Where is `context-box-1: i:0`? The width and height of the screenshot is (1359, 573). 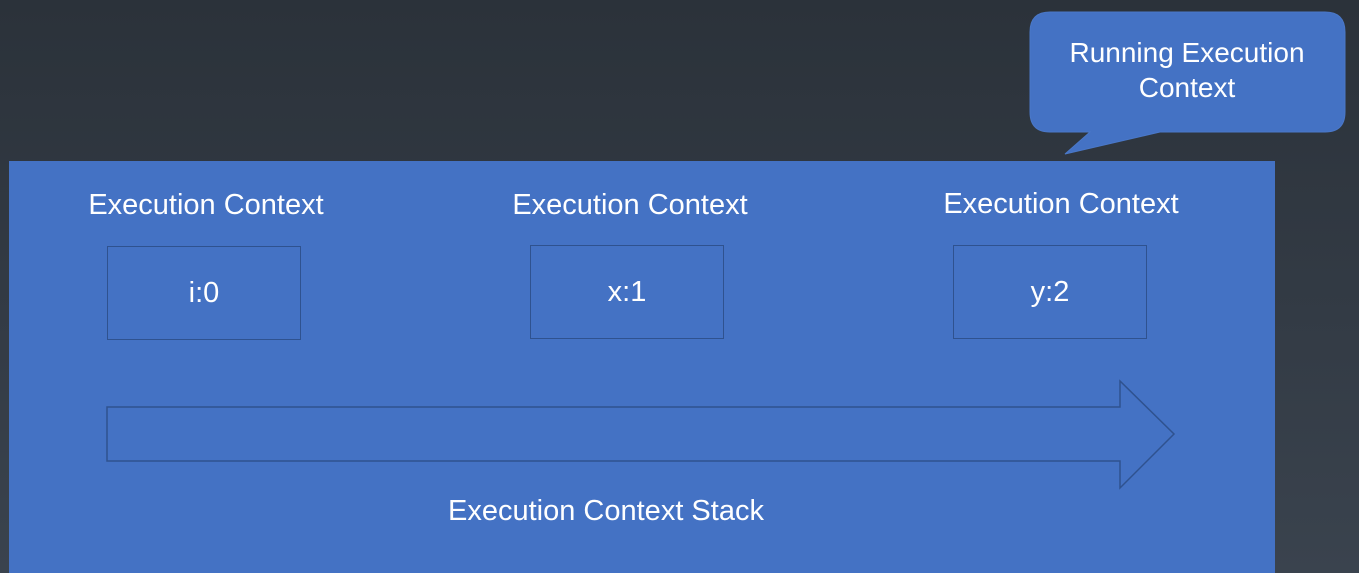 context-box-1: i:0 is located at coordinates (204, 293).